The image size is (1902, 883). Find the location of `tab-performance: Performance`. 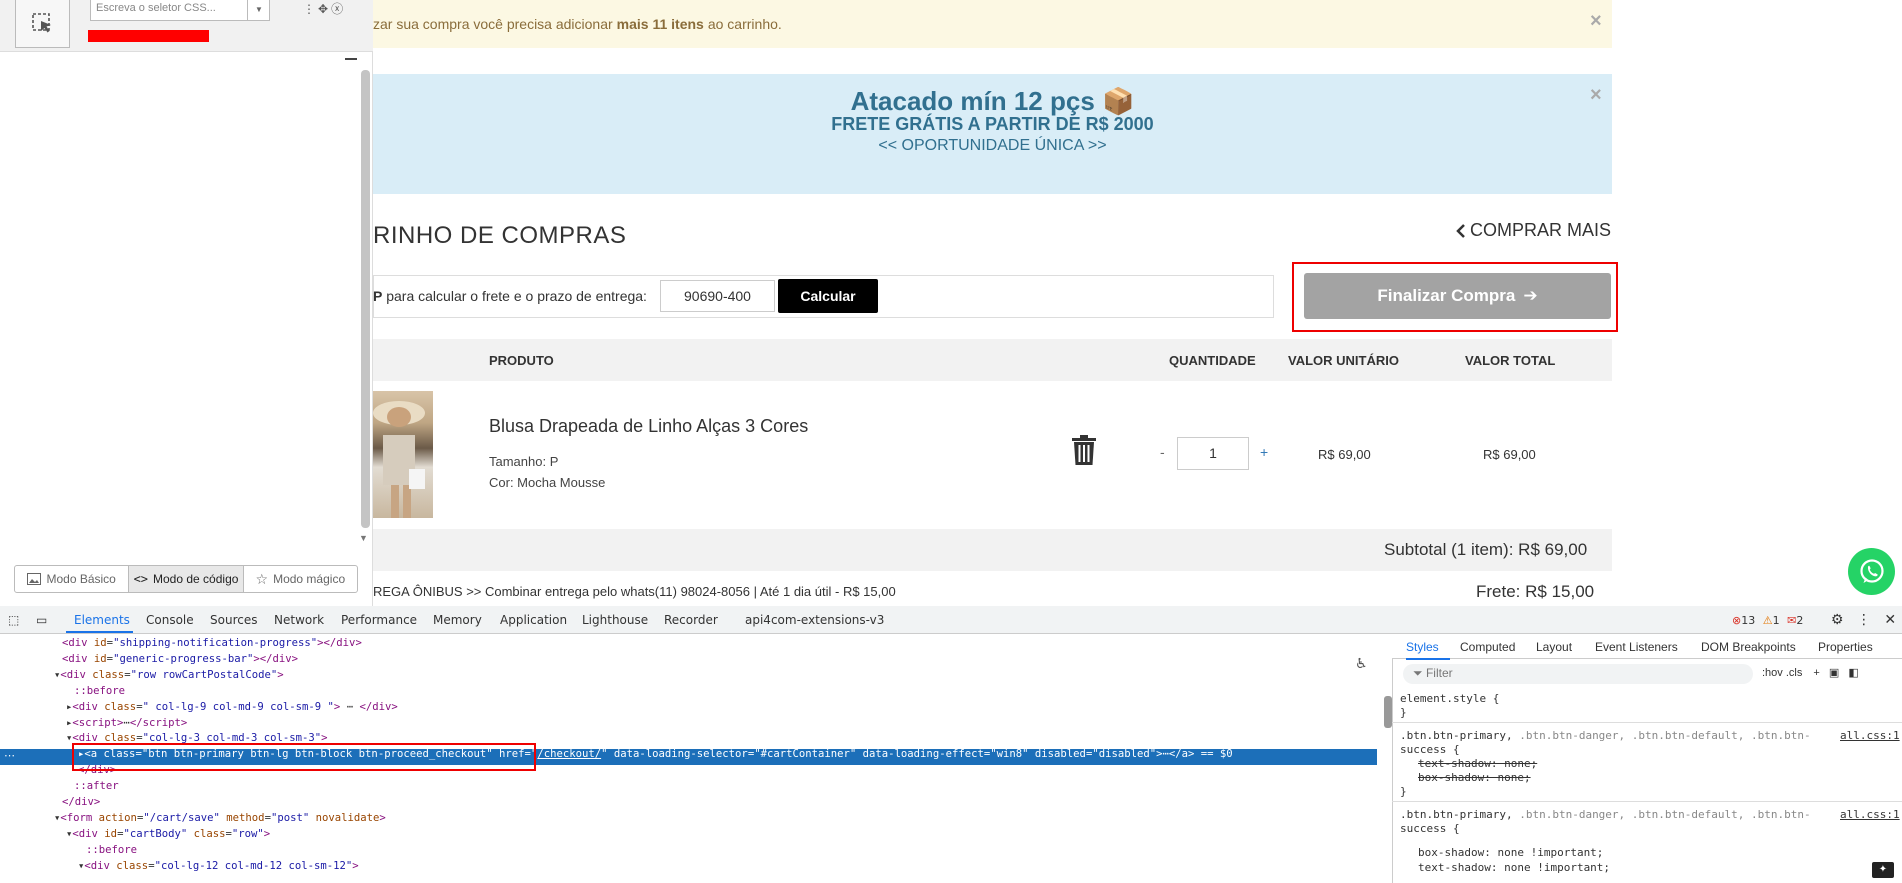

tab-performance: Performance is located at coordinates (379, 620).